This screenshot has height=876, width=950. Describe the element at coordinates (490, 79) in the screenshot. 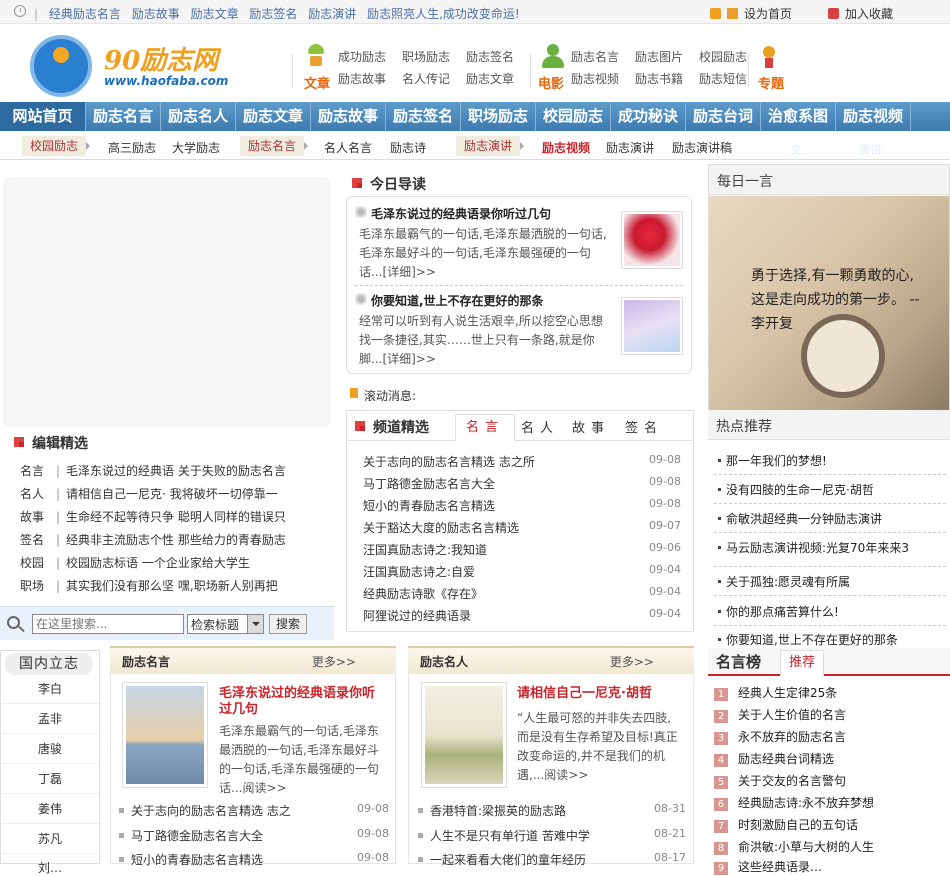

I see `header-nav-link: 励志文章` at that location.